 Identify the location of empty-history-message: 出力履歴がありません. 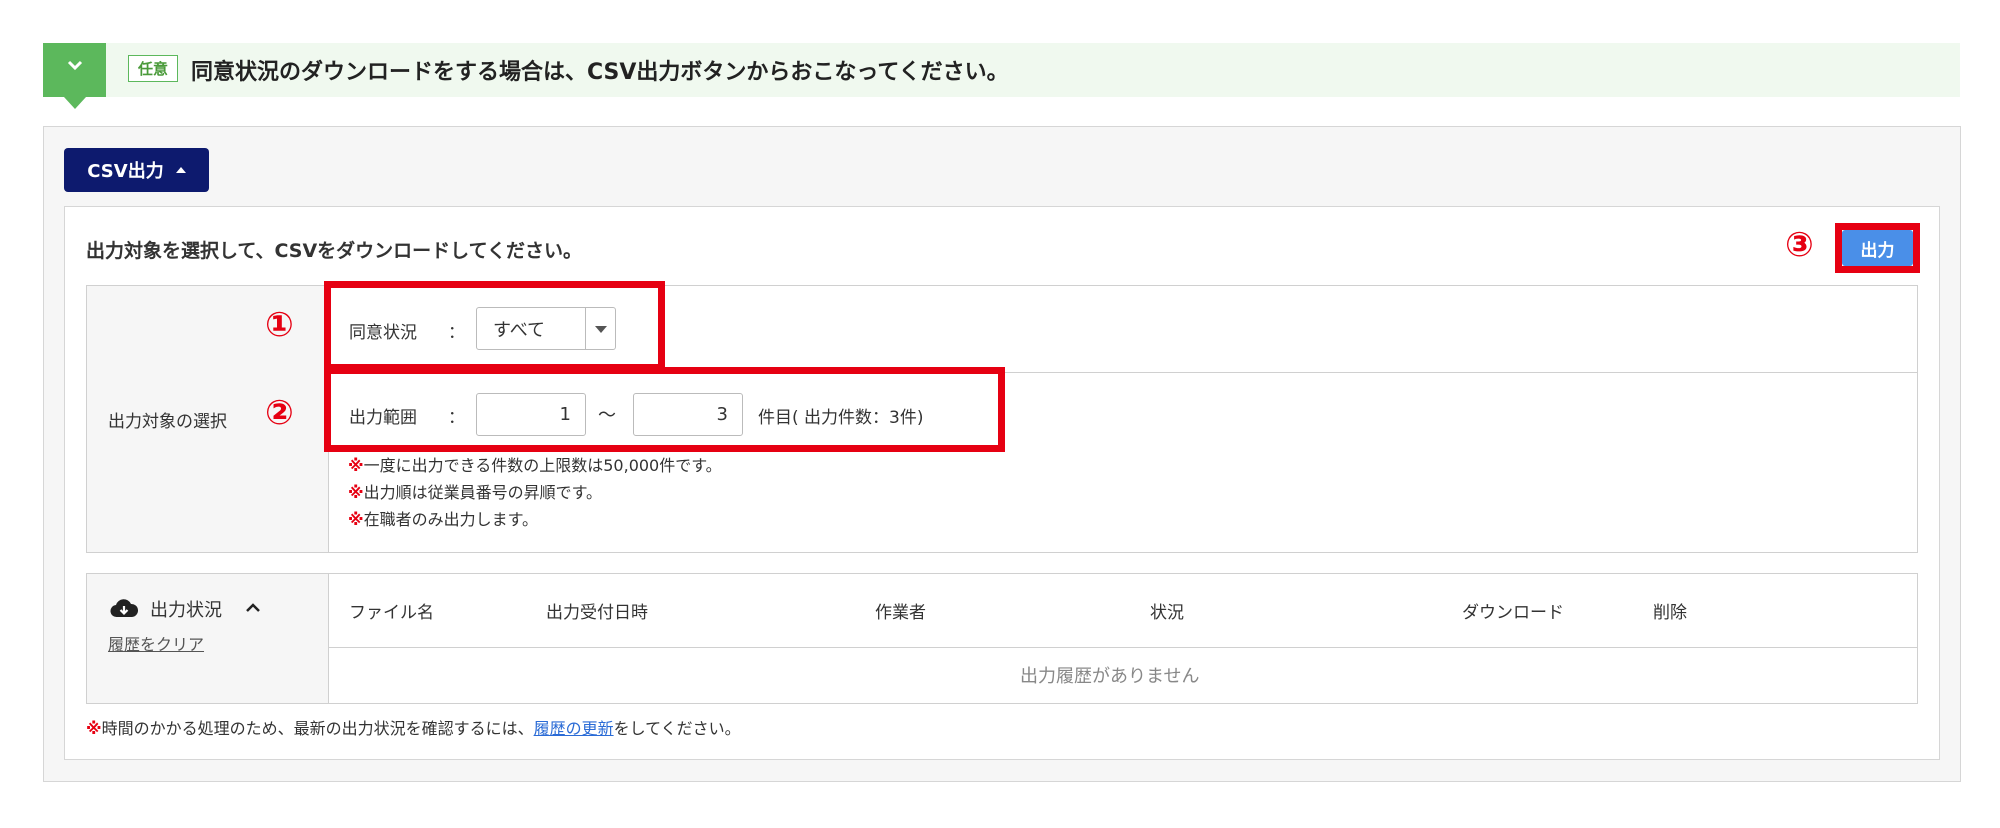
(1110, 676).